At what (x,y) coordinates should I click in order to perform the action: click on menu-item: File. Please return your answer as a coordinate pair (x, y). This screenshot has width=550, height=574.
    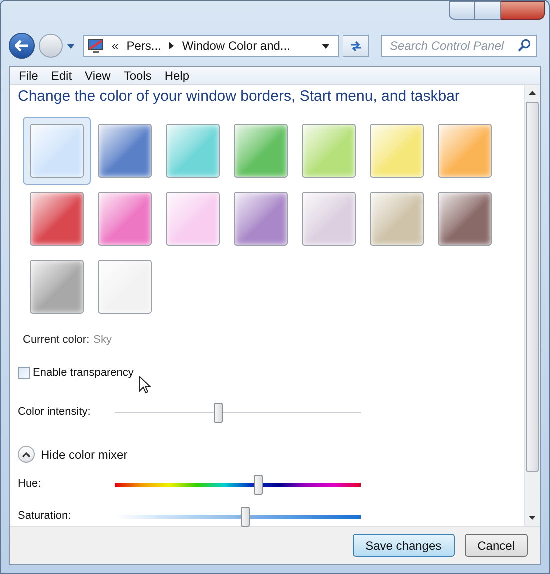
    Looking at the image, I should click on (28, 75).